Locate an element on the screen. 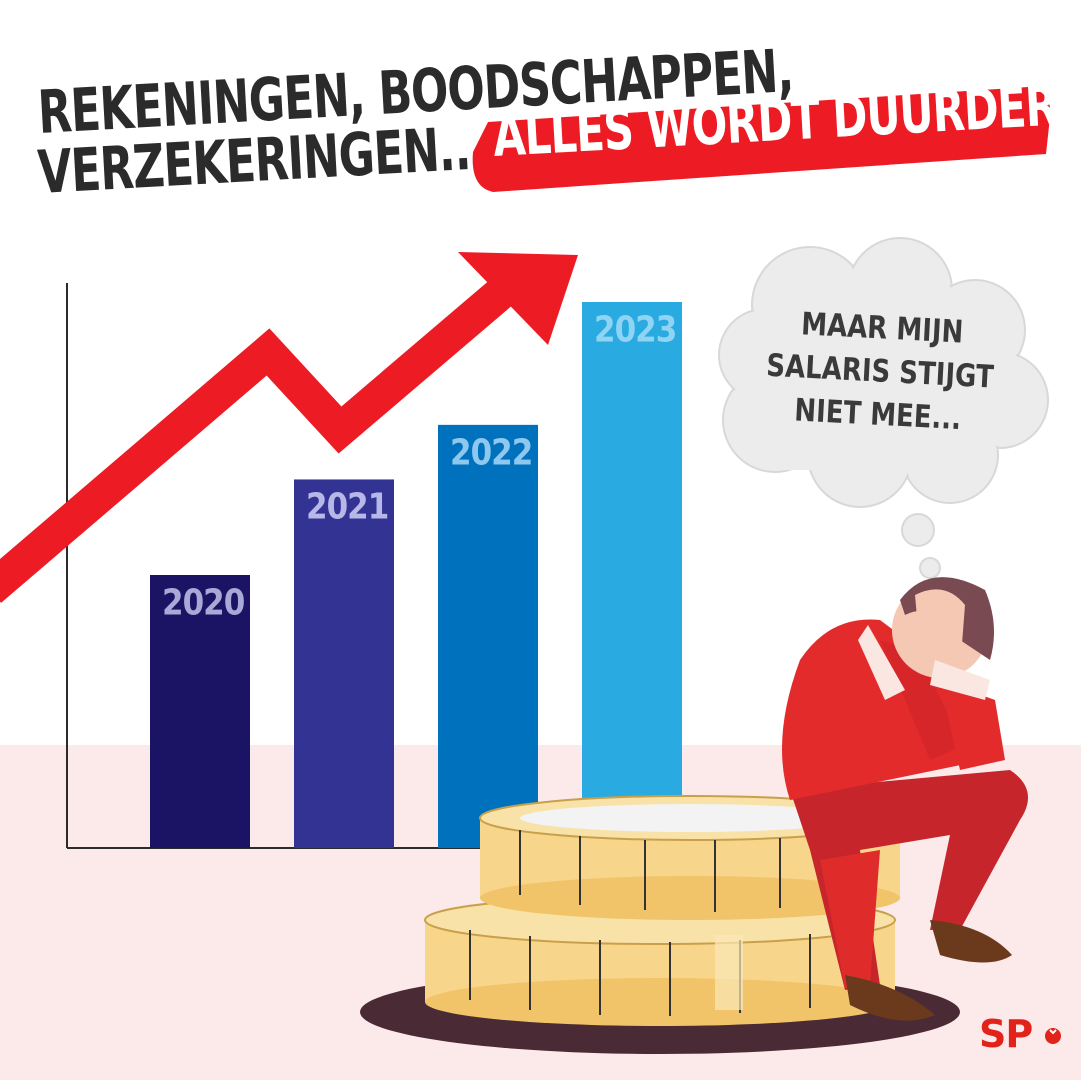 This screenshot has height=1080, width=1081. bar-2022 is located at coordinates (488, 636).